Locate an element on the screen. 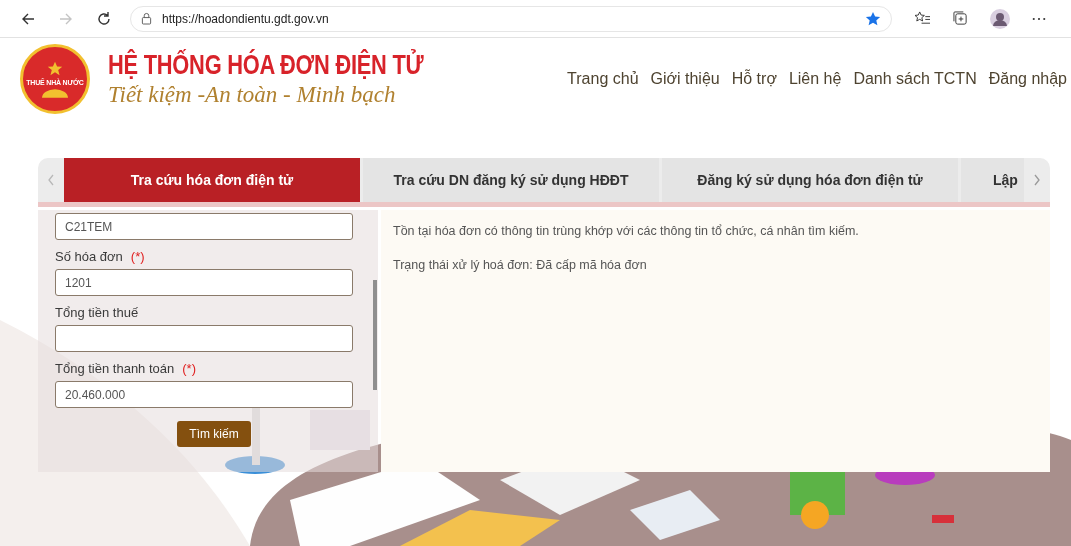  nav-link: Trang chủ is located at coordinates (603, 79).